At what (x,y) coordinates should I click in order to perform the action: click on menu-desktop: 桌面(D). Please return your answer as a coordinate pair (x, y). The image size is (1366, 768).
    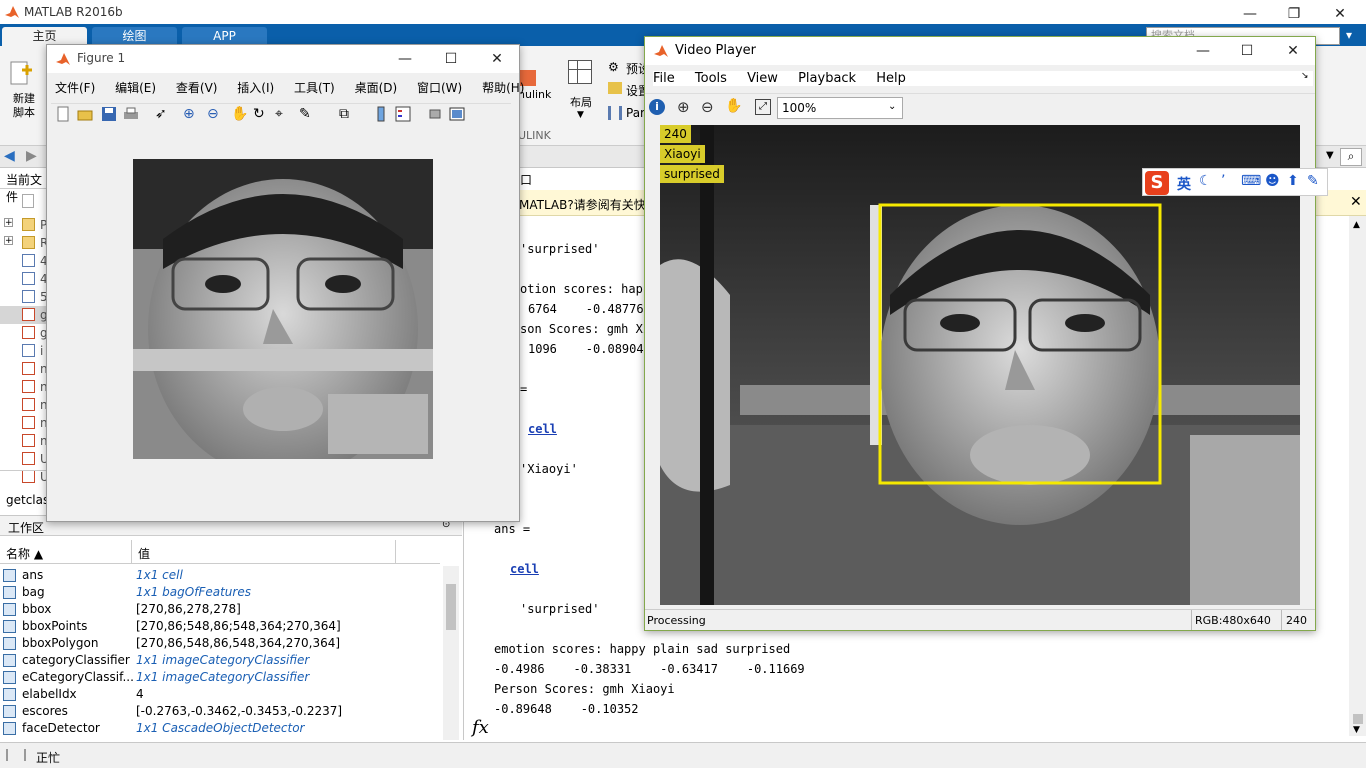
    Looking at the image, I should click on (376, 88).